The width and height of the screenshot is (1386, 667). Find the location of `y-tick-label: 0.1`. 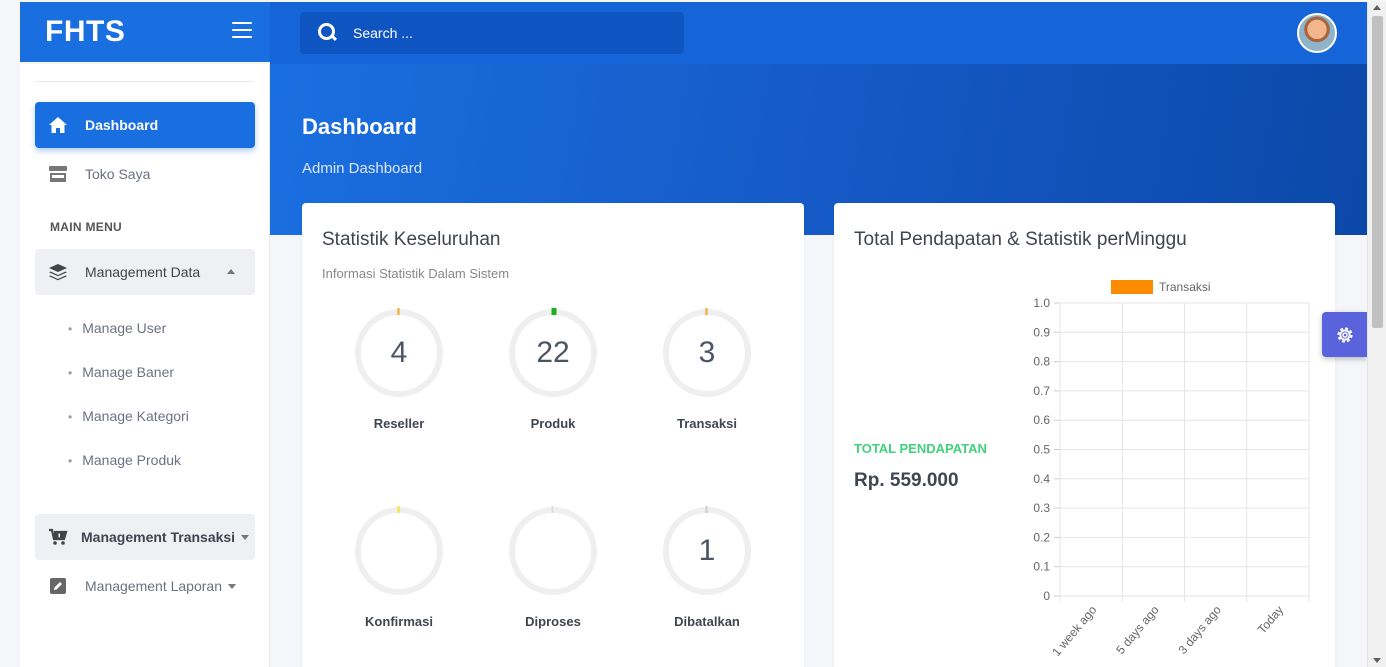

y-tick-label: 0.1 is located at coordinates (1041, 567).